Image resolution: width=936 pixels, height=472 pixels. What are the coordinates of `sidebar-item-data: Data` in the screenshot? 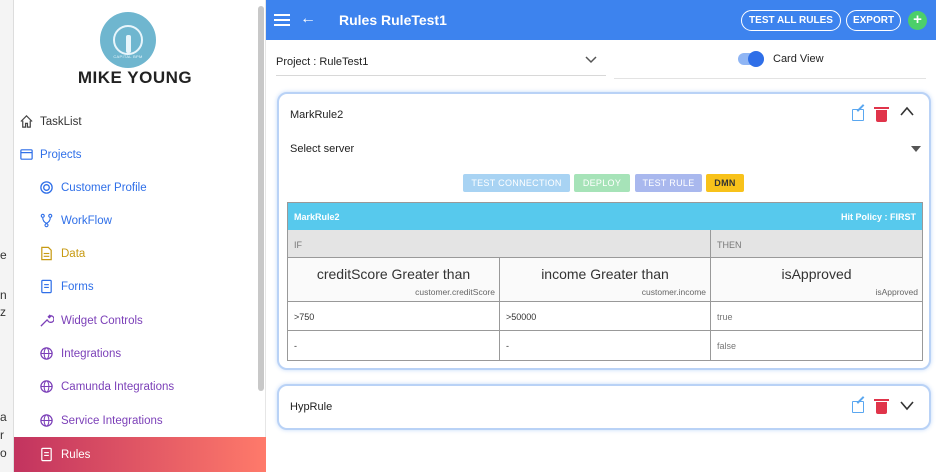 It's located at (140, 253).